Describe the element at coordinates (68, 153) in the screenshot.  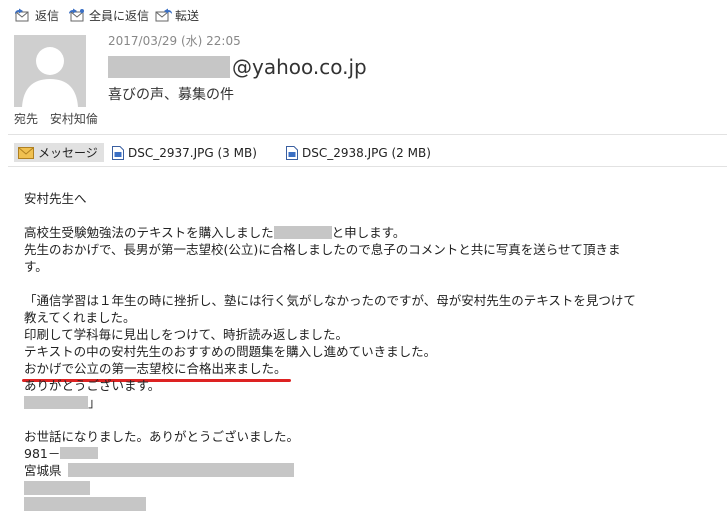
I see `message-tab-label: メッセージ` at that location.